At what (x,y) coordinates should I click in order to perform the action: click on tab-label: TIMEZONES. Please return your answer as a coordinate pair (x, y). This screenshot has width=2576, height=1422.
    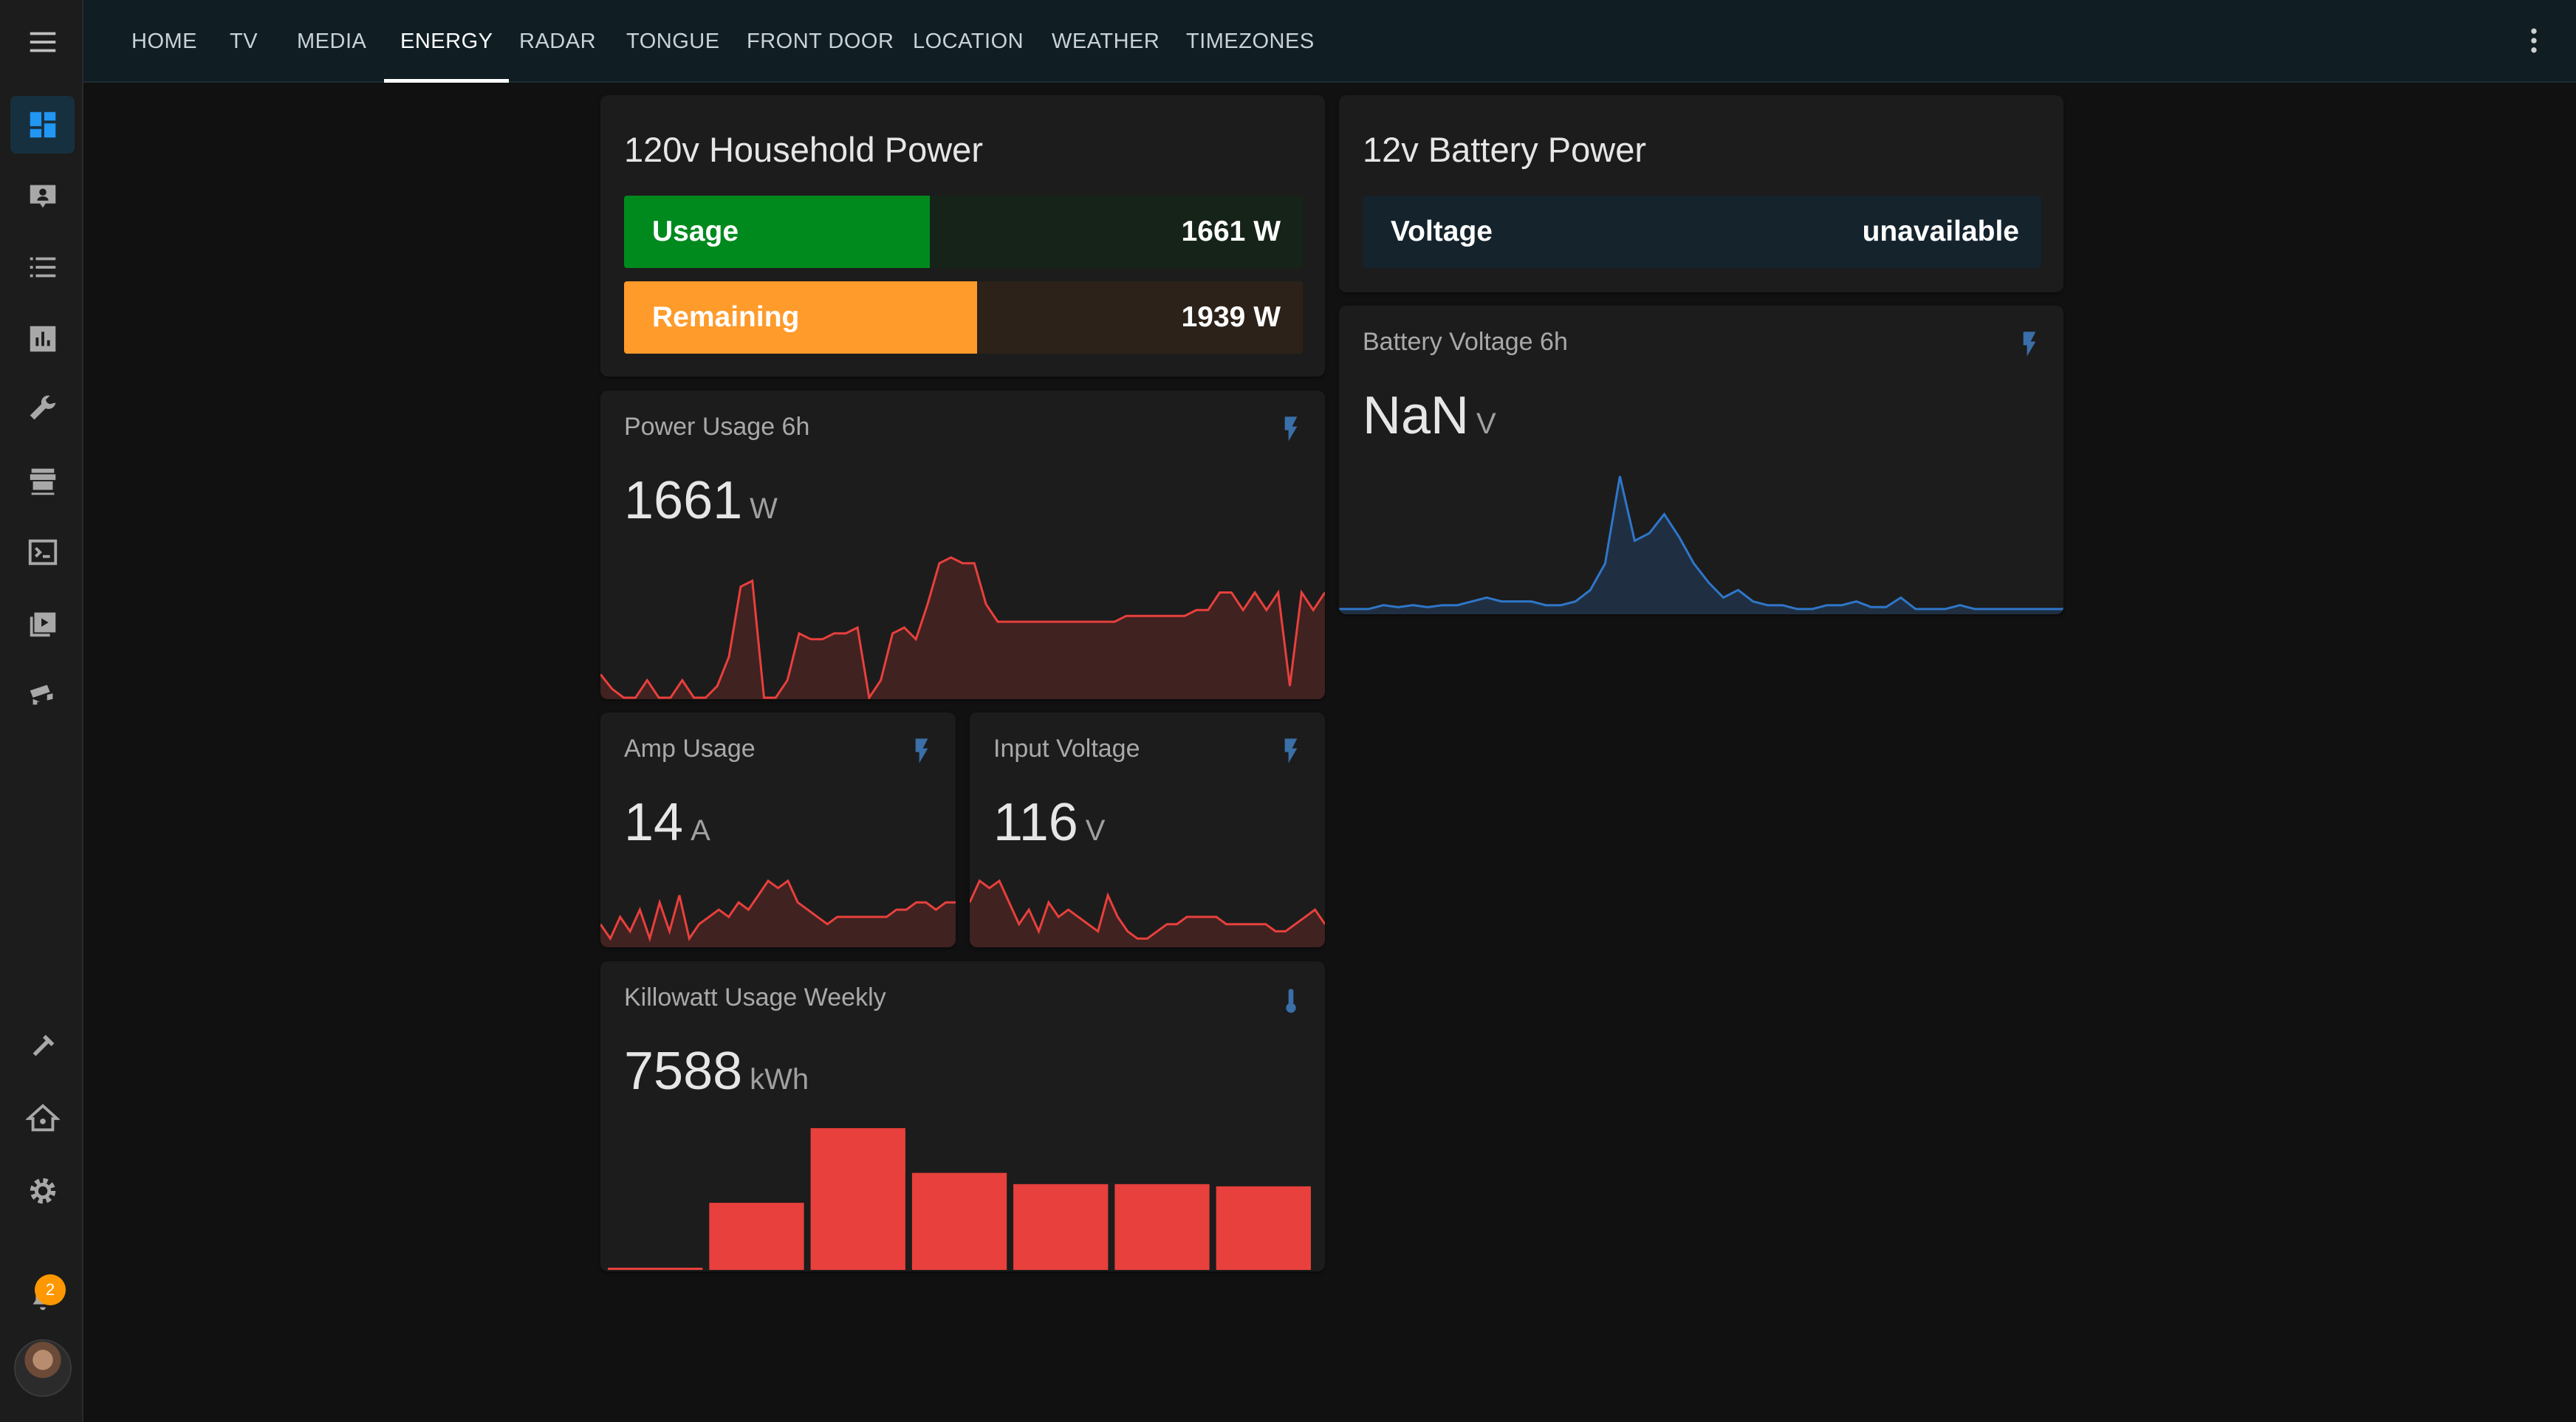
    Looking at the image, I should click on (1250, 41).